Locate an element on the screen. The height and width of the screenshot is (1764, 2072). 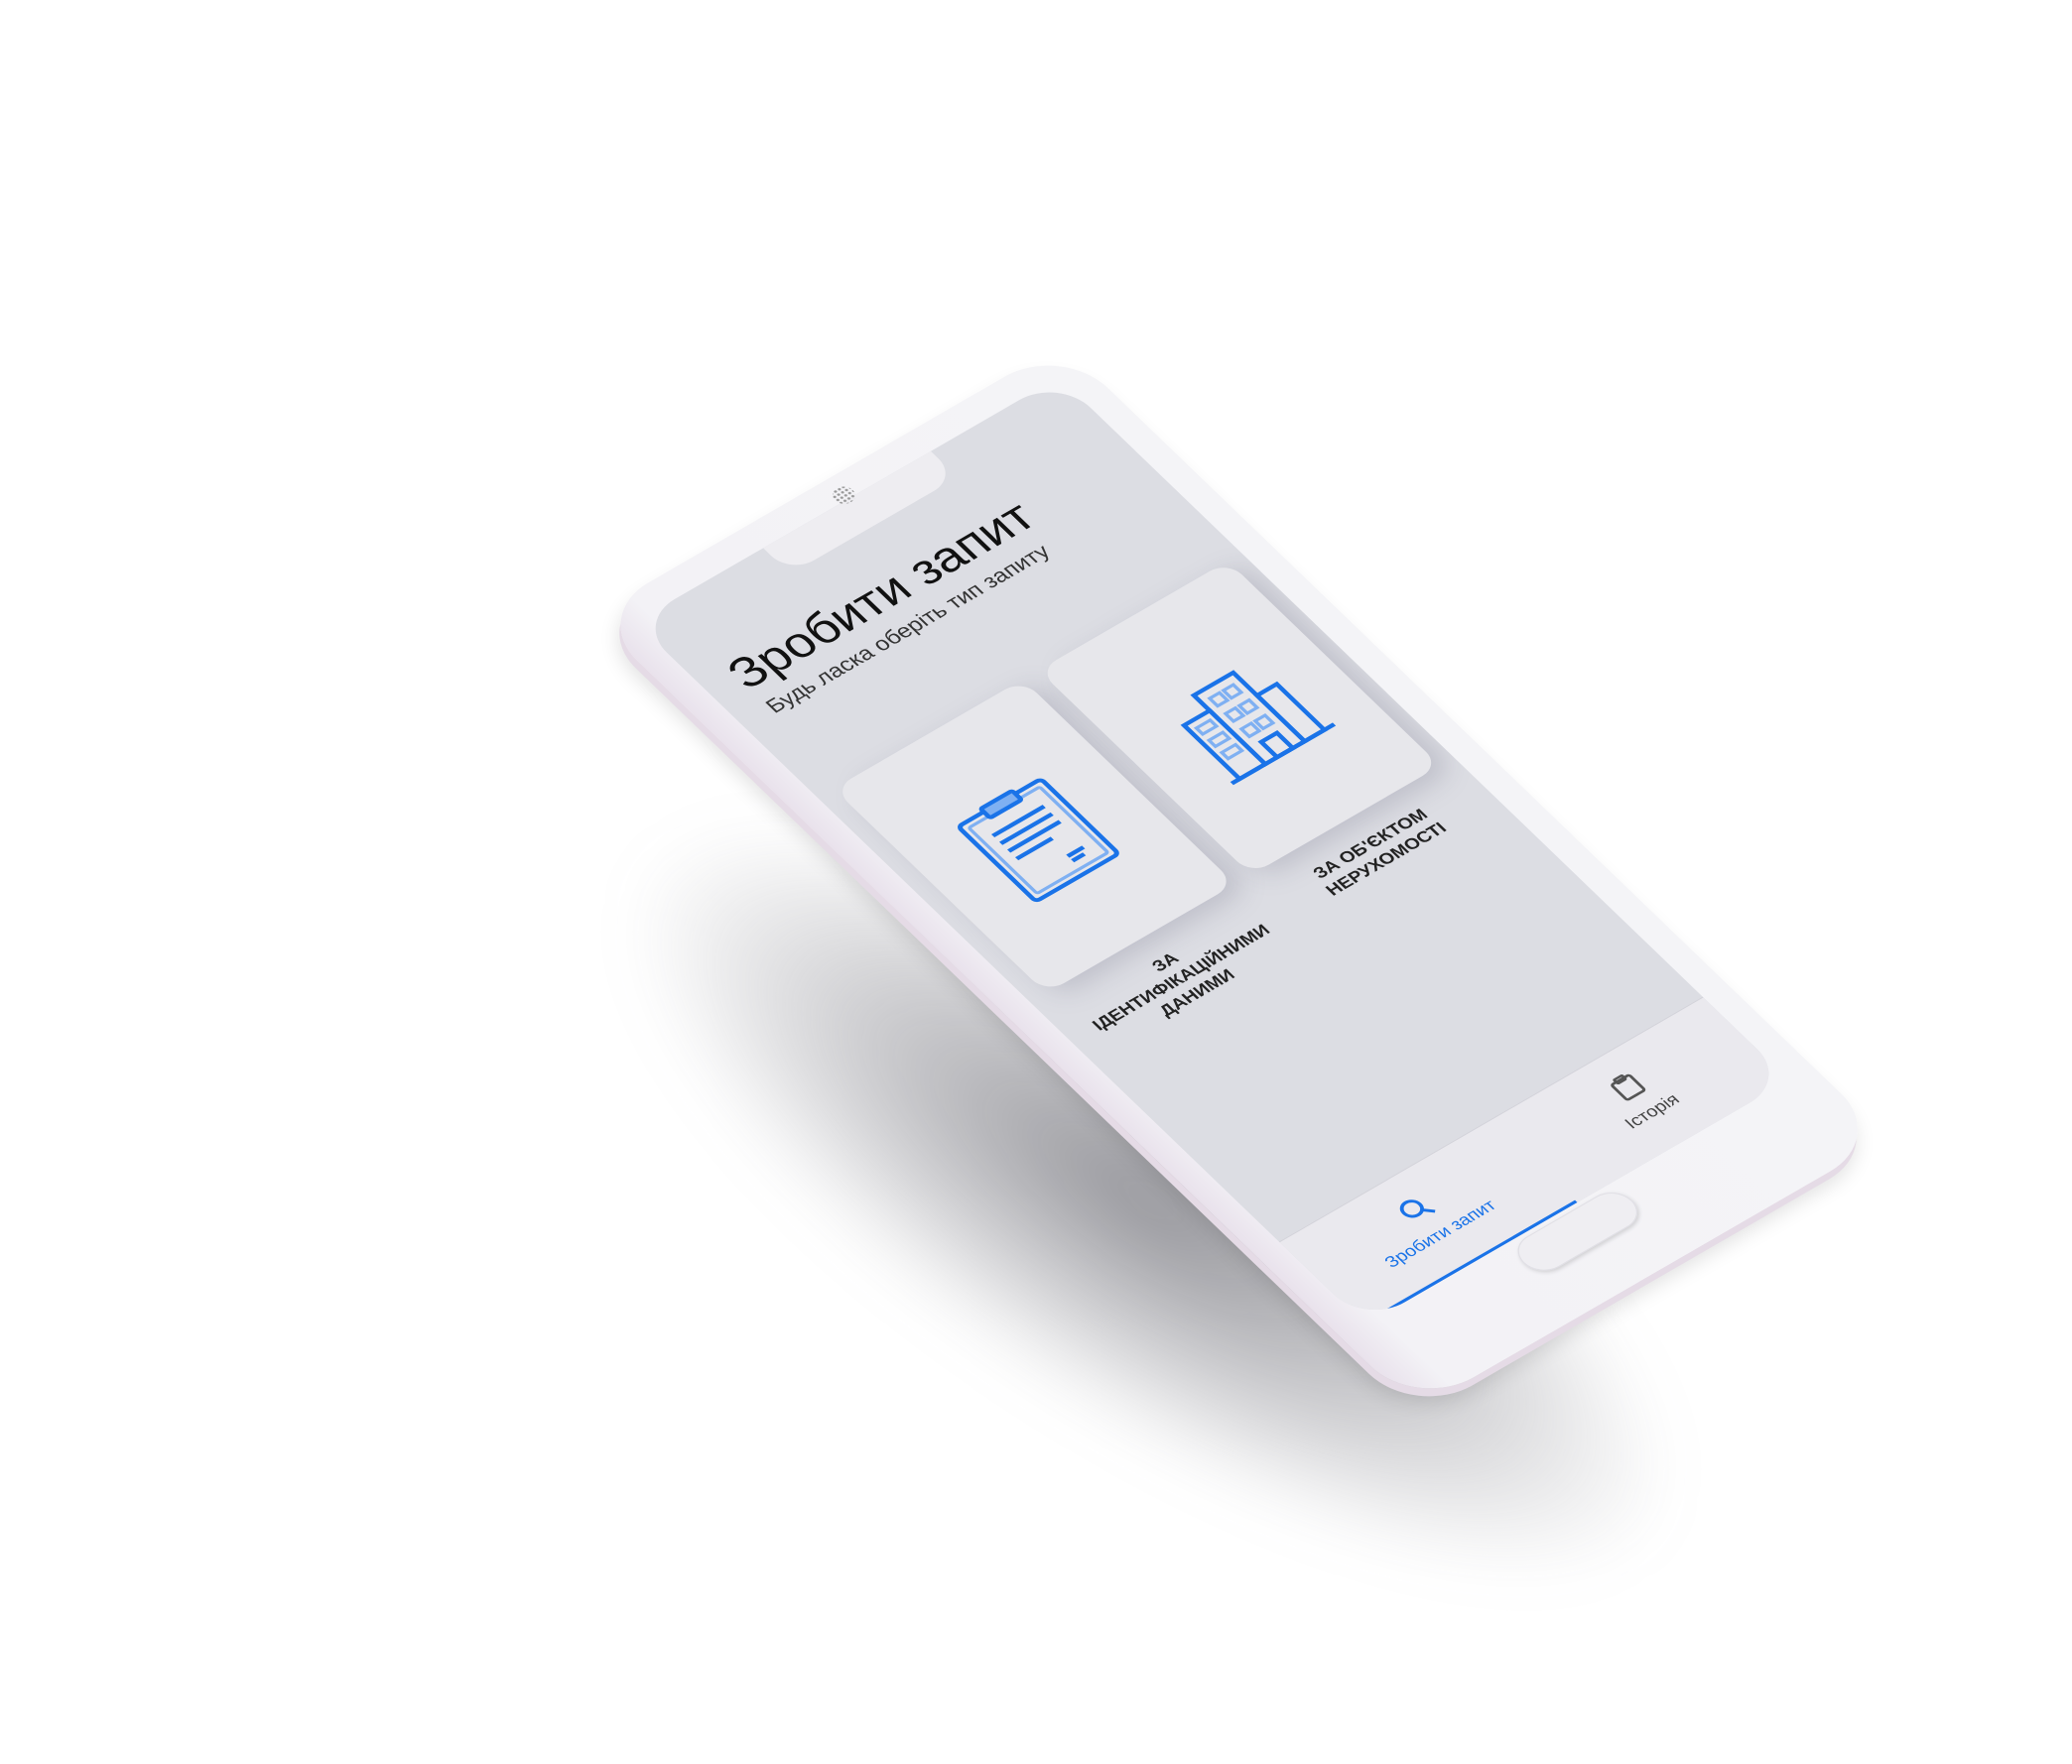
clipboard-icon is located at coordinates (1627, 1087).